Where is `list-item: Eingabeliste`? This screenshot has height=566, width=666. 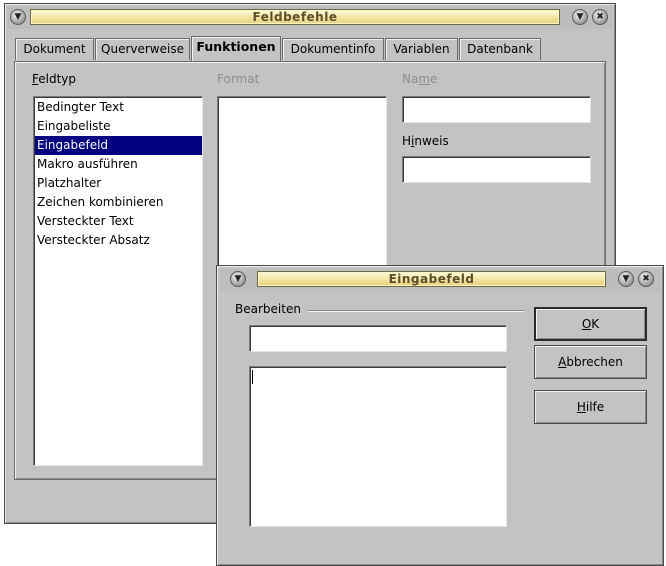 list-item: Eingabeliste is located at coordinates (118, 126).